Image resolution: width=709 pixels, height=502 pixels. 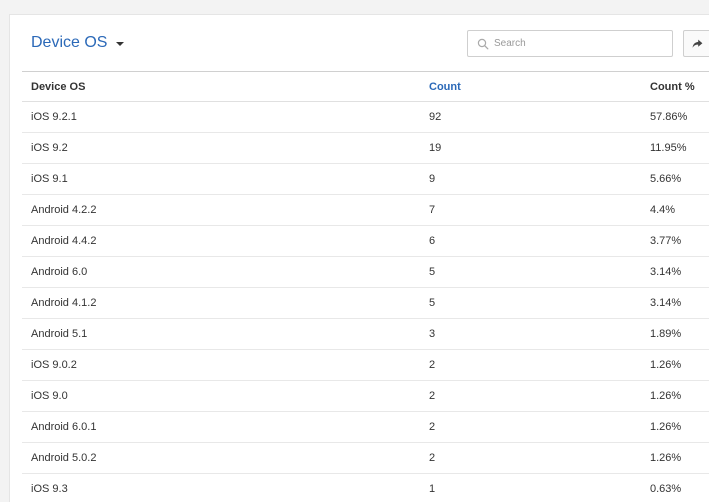 What do you see at coordinates (666, 179) in the screenshot?
I see `count-pct-cell: 5.66%` at bounding box center [666, 179].